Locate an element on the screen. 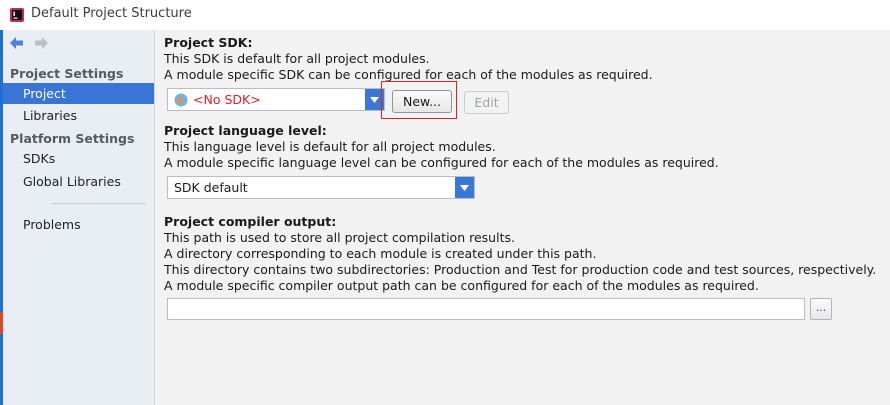 The width and height of the screenshot is (890, 405). window-title: Default Project Structure is located at coordinates (111, 13).